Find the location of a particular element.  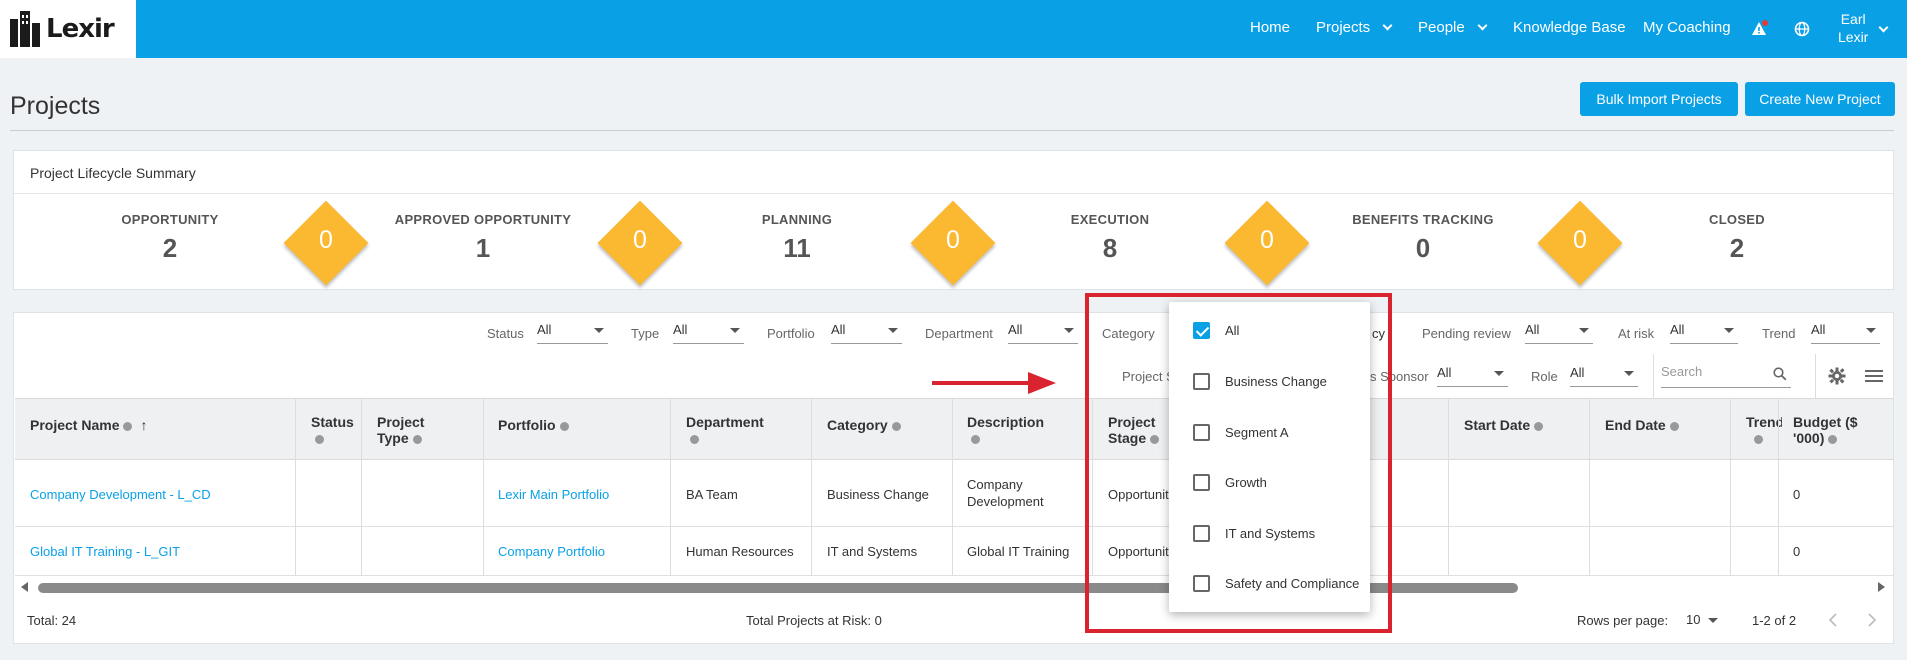

col-status: Status is located at coordinates (332, 430).